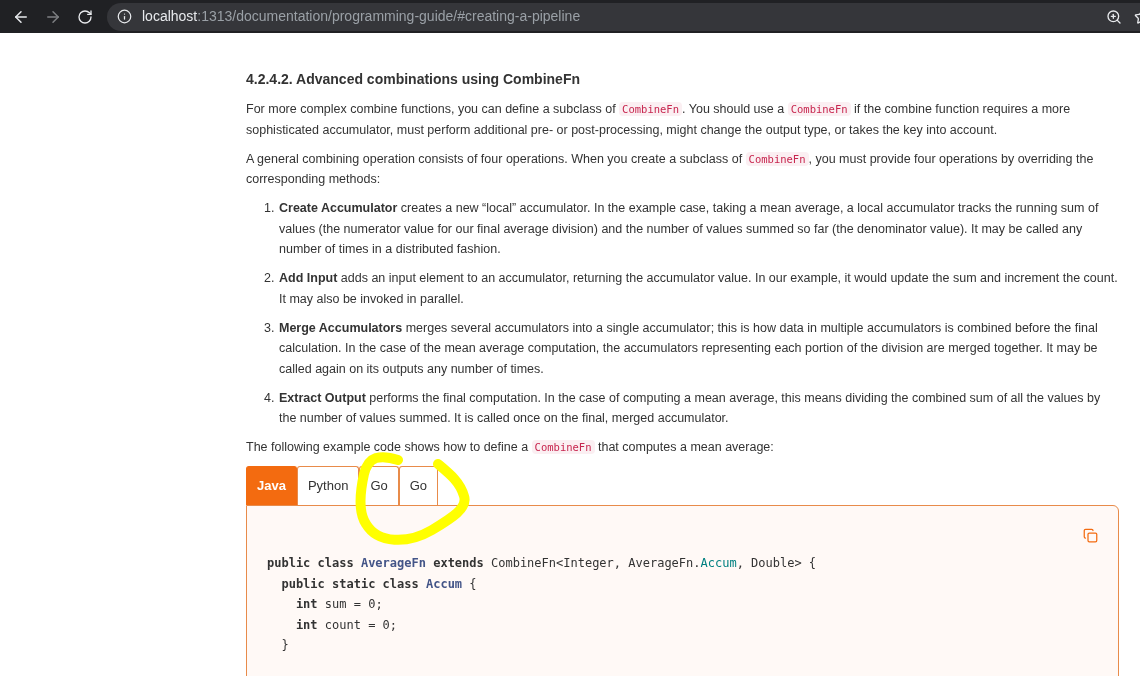  What do you see at coordinates (346, 625) in the screenshot?
I see `code-line: int count = 0;` at bounding box center [346, 625].